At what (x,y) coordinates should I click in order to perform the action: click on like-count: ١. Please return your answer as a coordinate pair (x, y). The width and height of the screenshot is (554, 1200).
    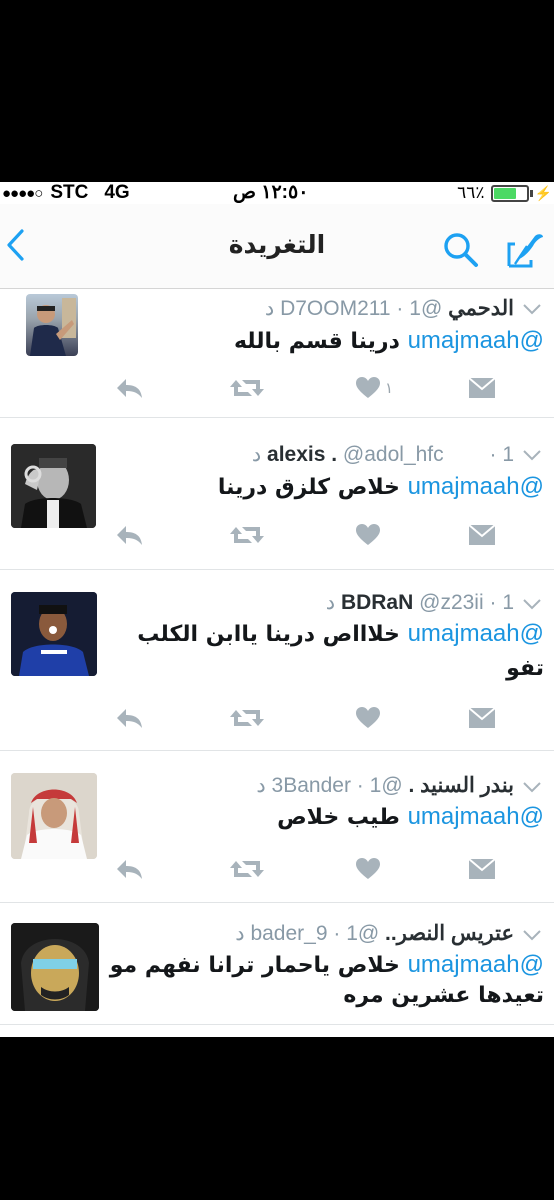
    Looking at the image, I should click on (389, 388).